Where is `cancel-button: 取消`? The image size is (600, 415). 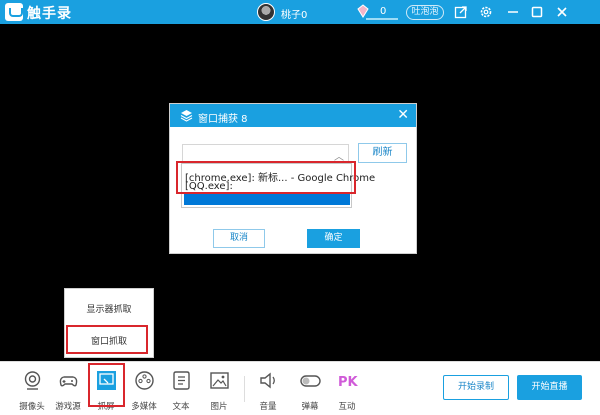
cancel-button: 取消 is located at coordinates (239, 238).